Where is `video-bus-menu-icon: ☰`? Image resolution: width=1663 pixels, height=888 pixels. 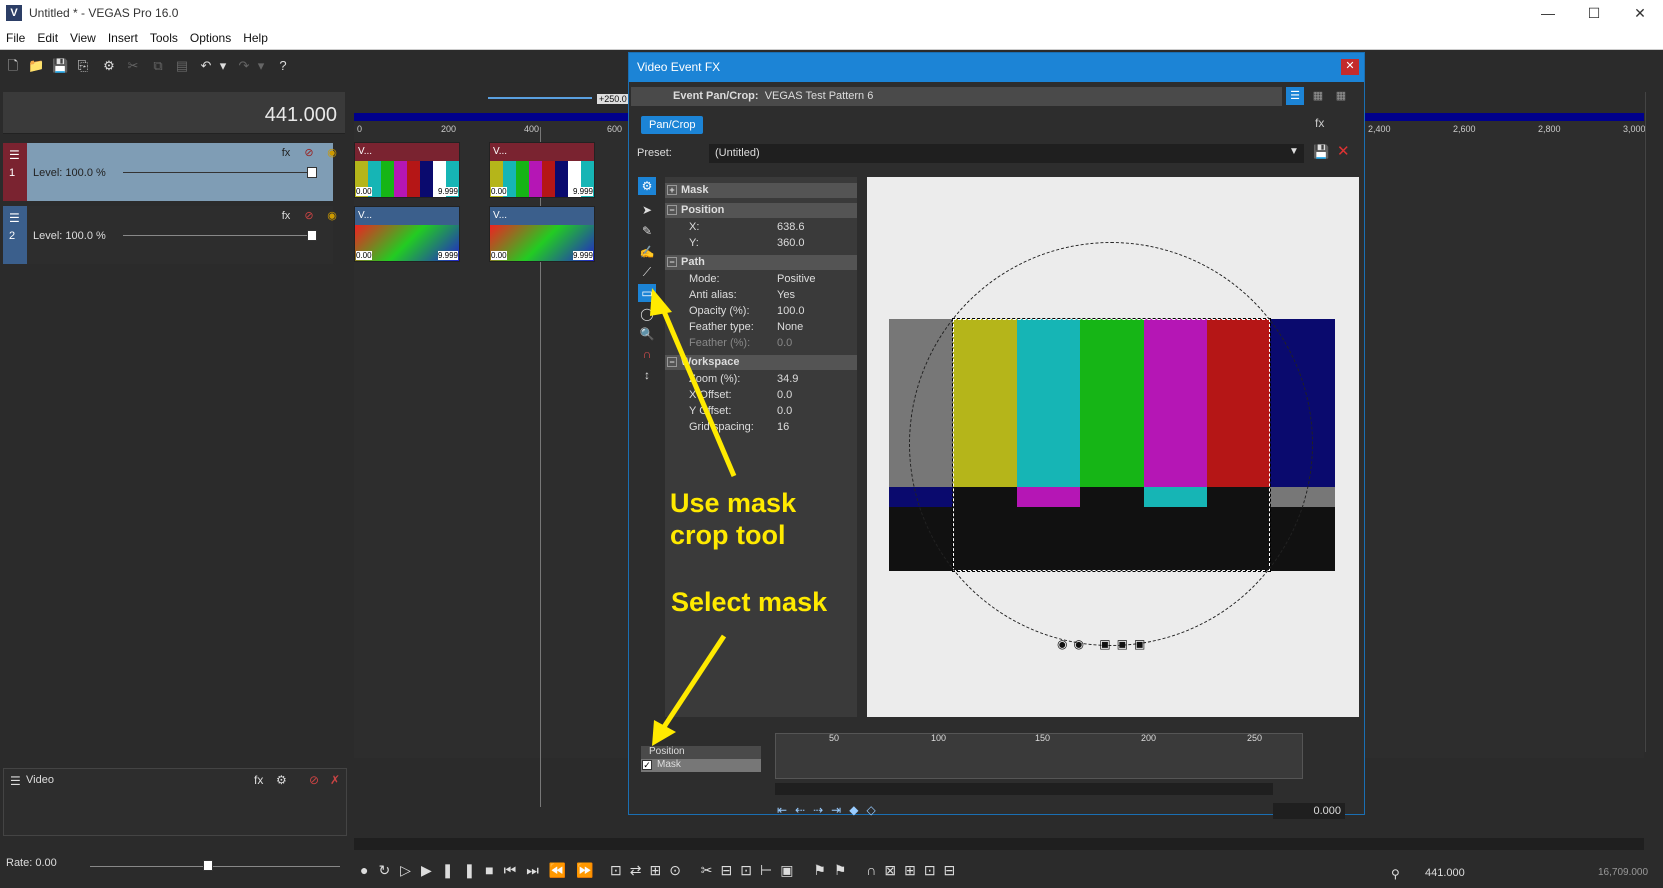
video-bus-menu-icon: ☰ is located at coordinates (15, 781).